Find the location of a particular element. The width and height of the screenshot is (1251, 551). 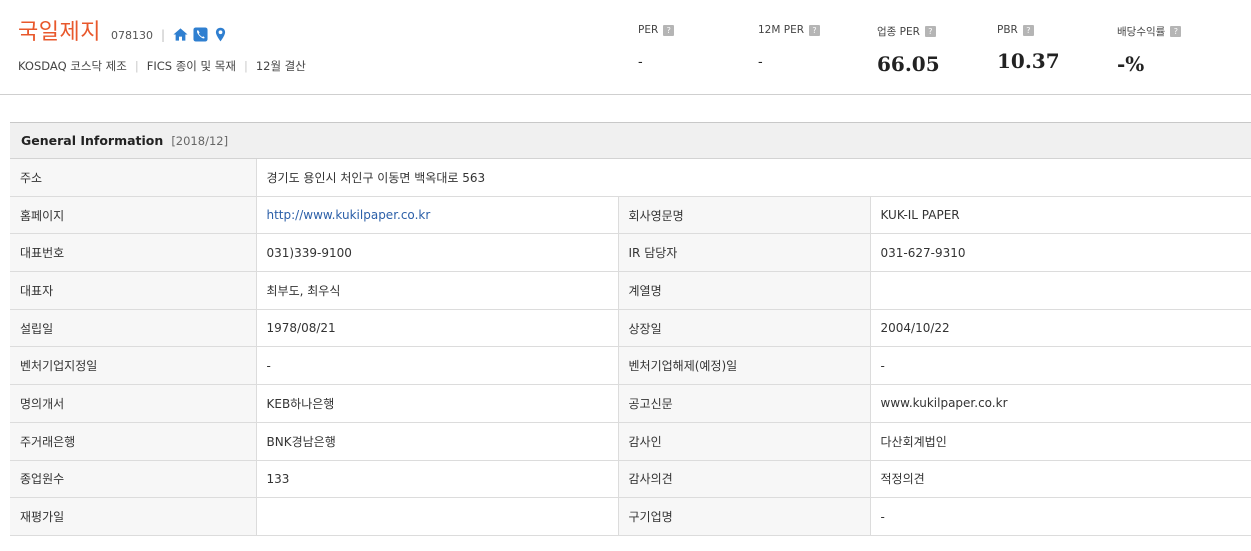

table-row: 주거래은행 BNK경남은행 감사인 다산회계법인 is located at coordinates (630, 441).